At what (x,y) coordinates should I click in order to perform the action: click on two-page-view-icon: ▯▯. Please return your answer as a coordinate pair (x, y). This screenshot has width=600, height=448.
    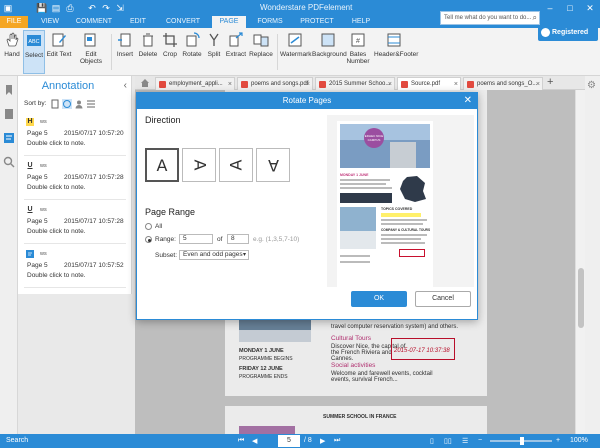
    Looking at the image, I should click on (448, 441).